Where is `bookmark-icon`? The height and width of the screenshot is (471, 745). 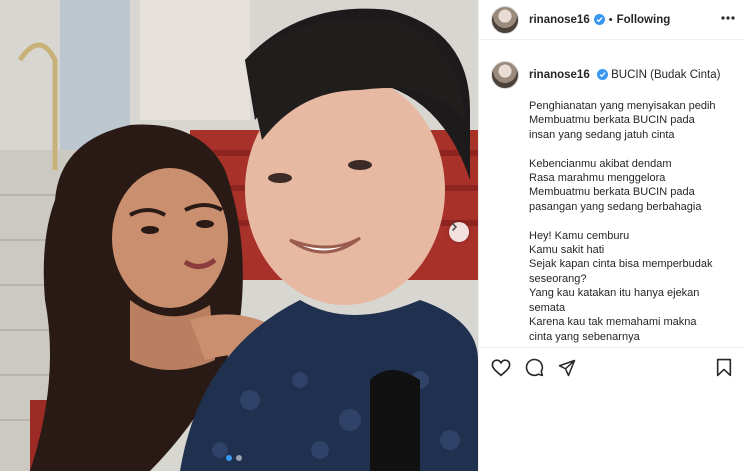
bookmark-icon is located at coordinates (724, 367).